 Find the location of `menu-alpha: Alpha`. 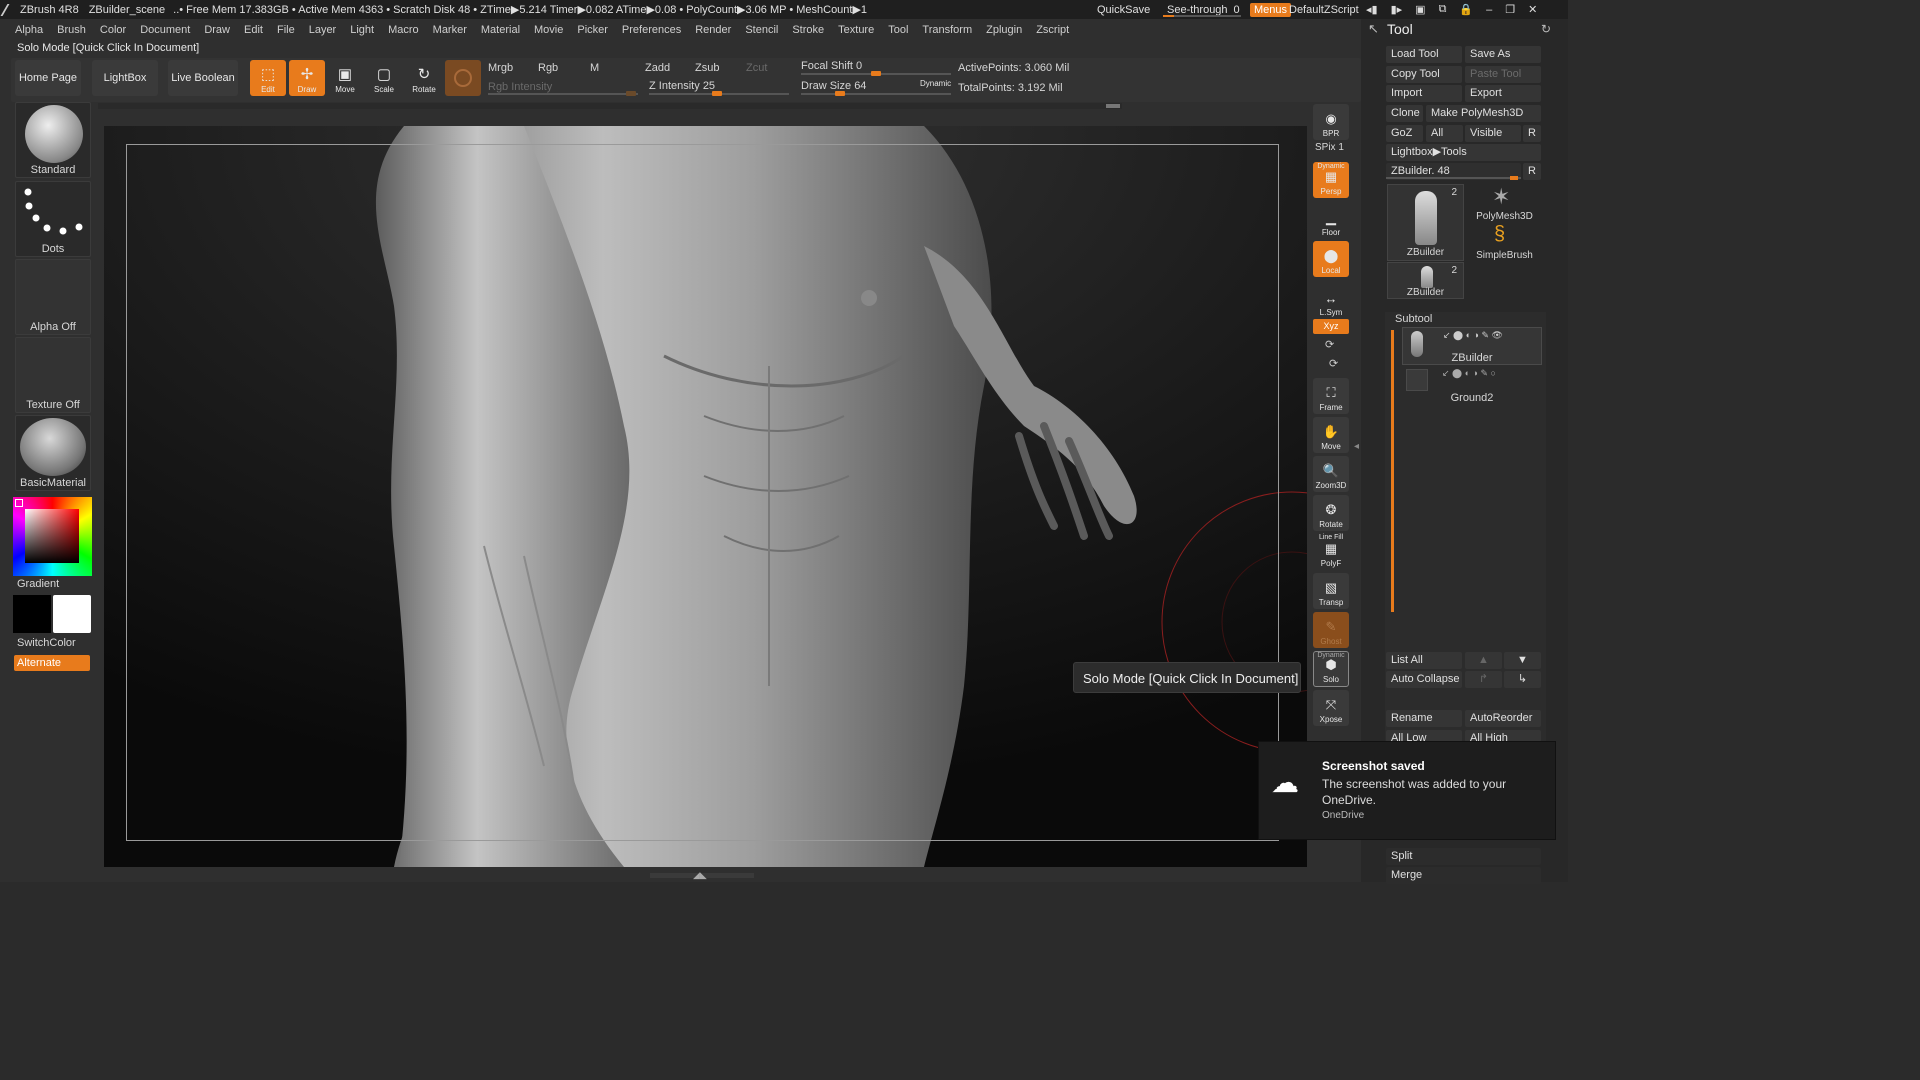

menu-alpha: Alpha is located at coordinates (29, 30).